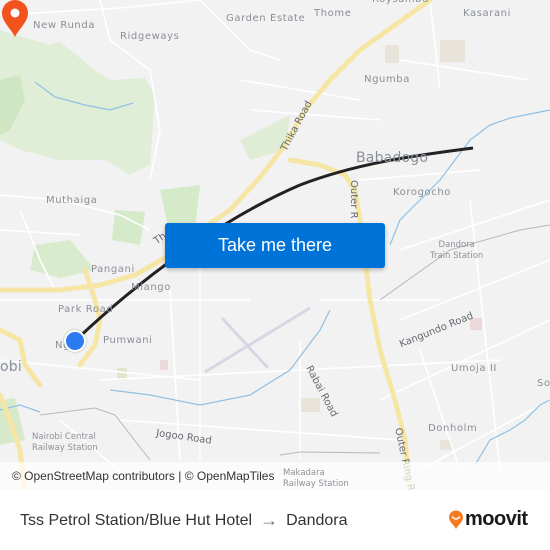 This screenshot has width=550, height=550. I want to click on place-label-ngumba: Ngumba, so click(387, 79).